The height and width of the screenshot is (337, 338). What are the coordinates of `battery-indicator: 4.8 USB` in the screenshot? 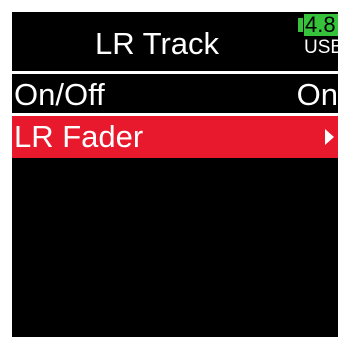 It's located at (318, 40).